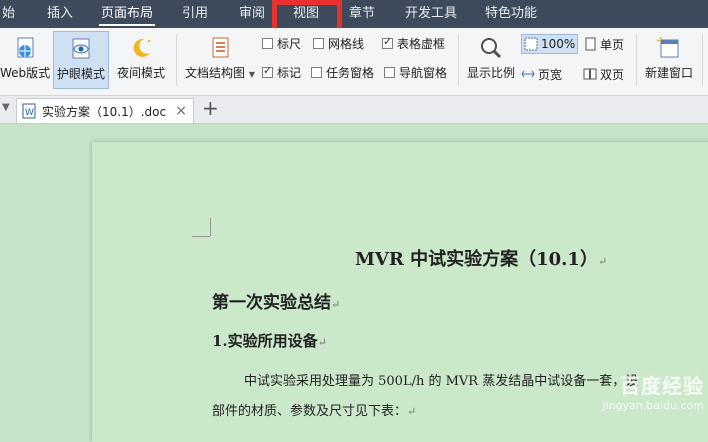  I want to click on marks-check-icon, so click(267, 71).